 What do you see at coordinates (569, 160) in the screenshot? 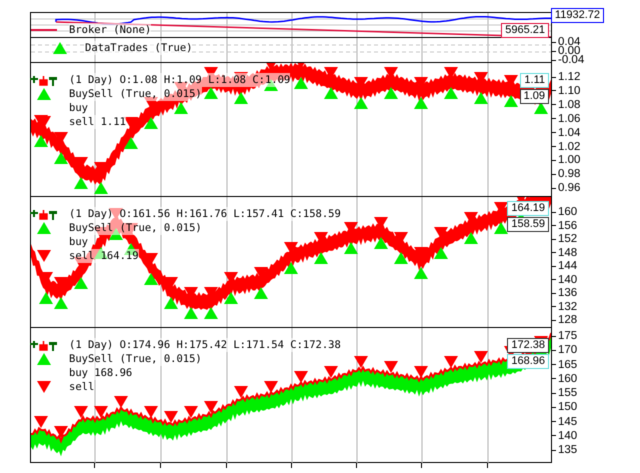
I see `axis-tick-label: 1.00` at bounding box center [569, 160].